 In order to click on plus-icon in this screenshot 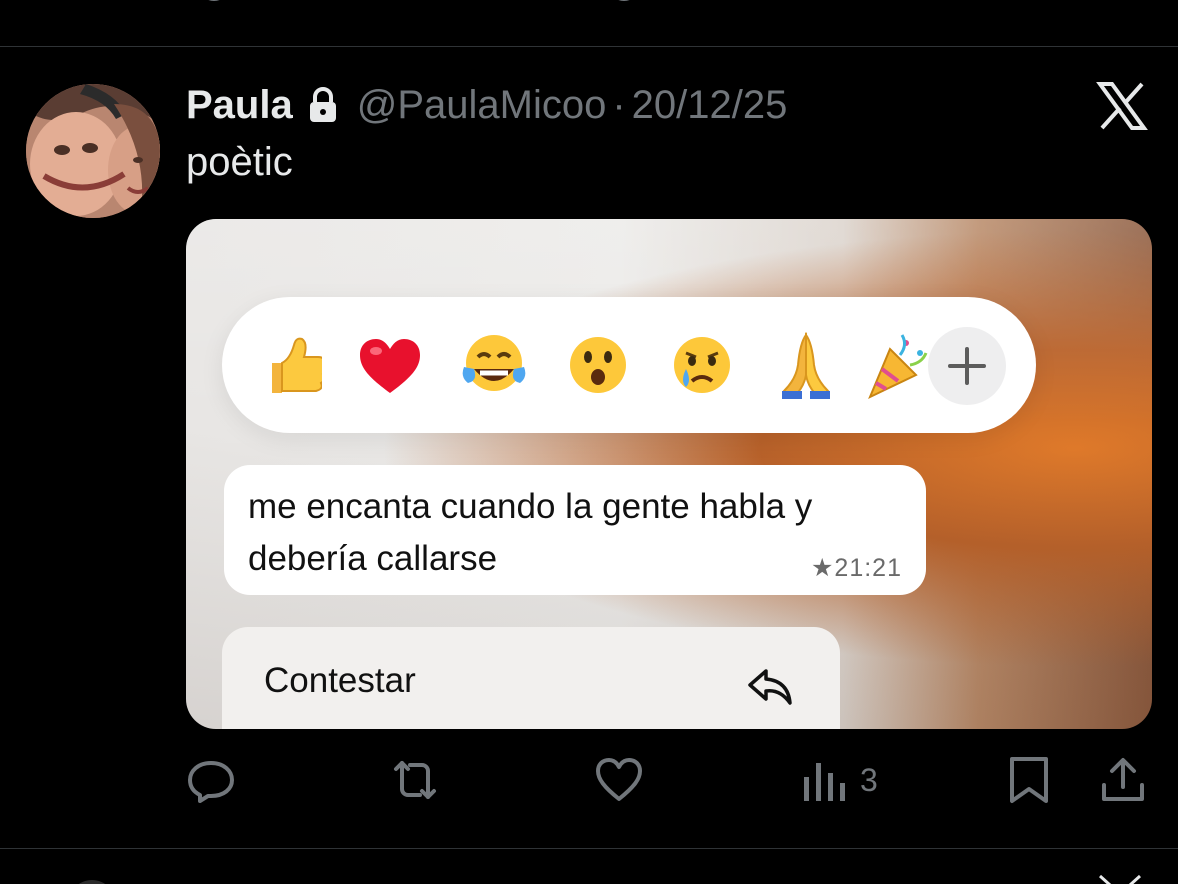, I will do `click(967, 366)`.